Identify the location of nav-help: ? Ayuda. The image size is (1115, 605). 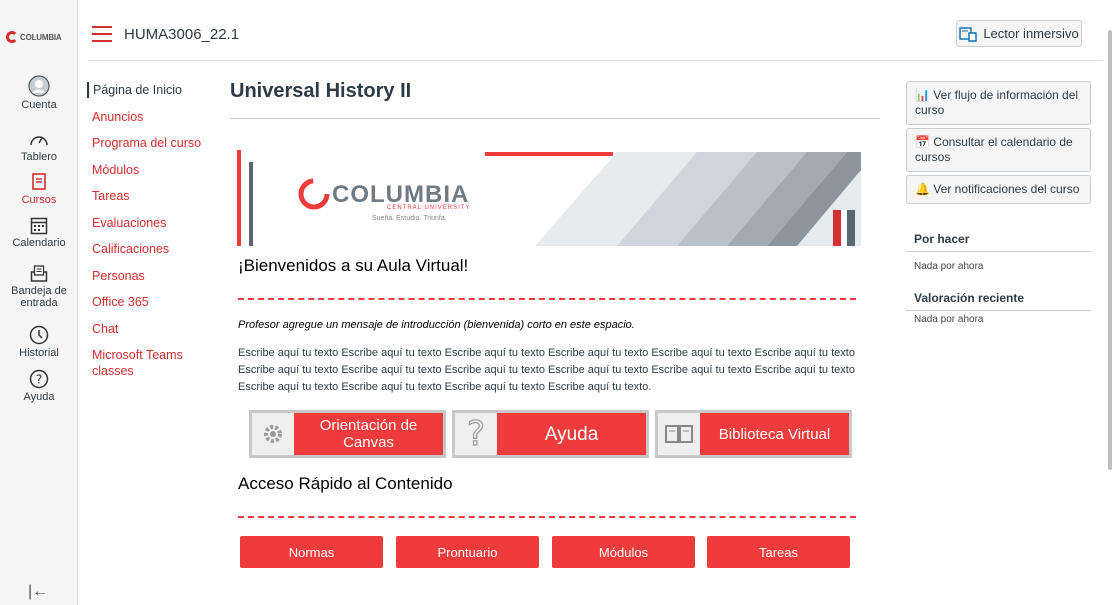
(39, 386).